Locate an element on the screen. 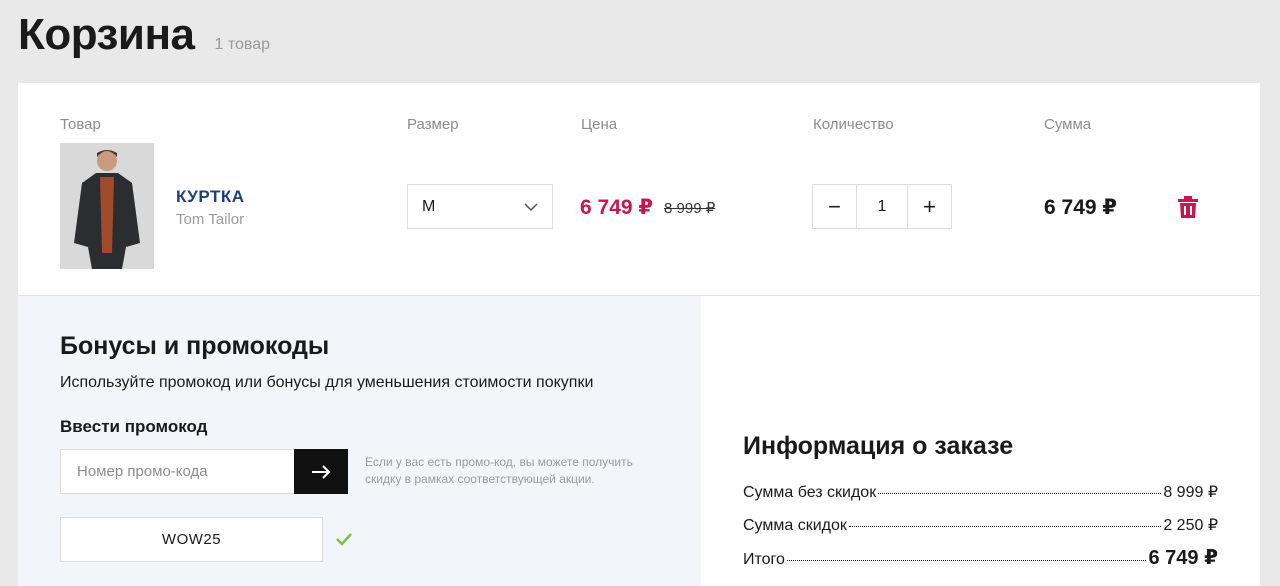 This screenshot has height=586, width=1280. summary-row-total: Итого 6 749 ₽ is located at coordinates (980, 557).